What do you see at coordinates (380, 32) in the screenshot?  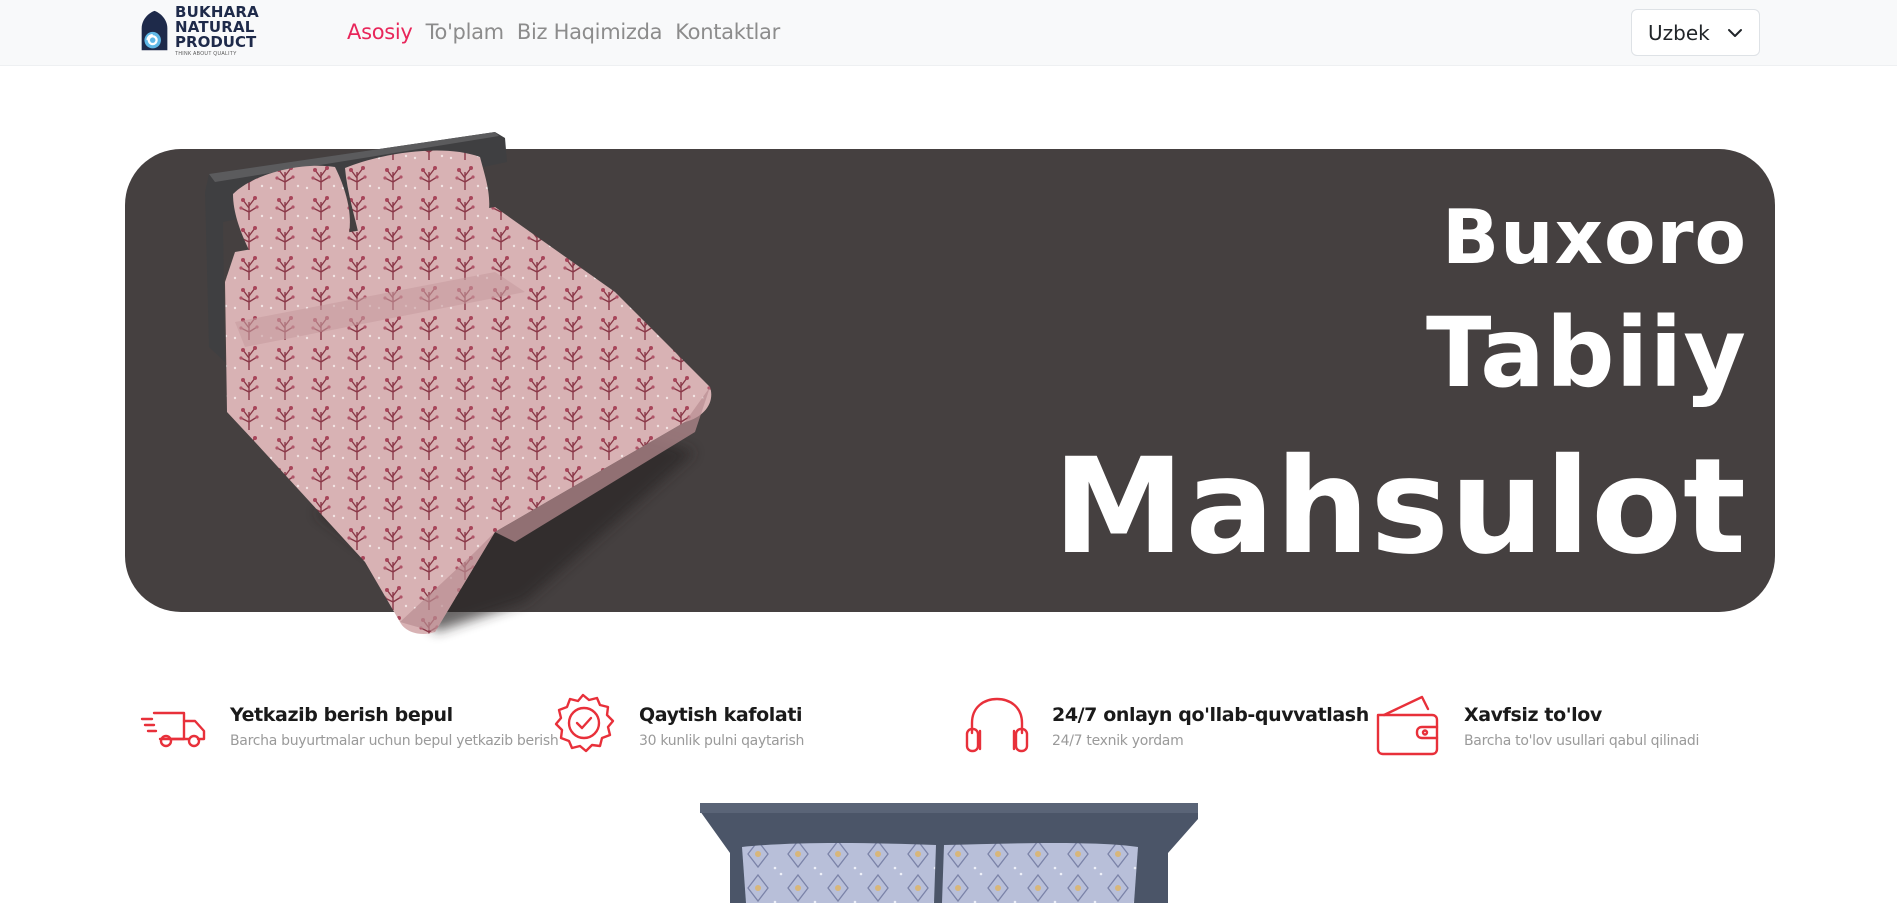 I see `nav-link-home: Asosiy` at bounding box center [380, 32].